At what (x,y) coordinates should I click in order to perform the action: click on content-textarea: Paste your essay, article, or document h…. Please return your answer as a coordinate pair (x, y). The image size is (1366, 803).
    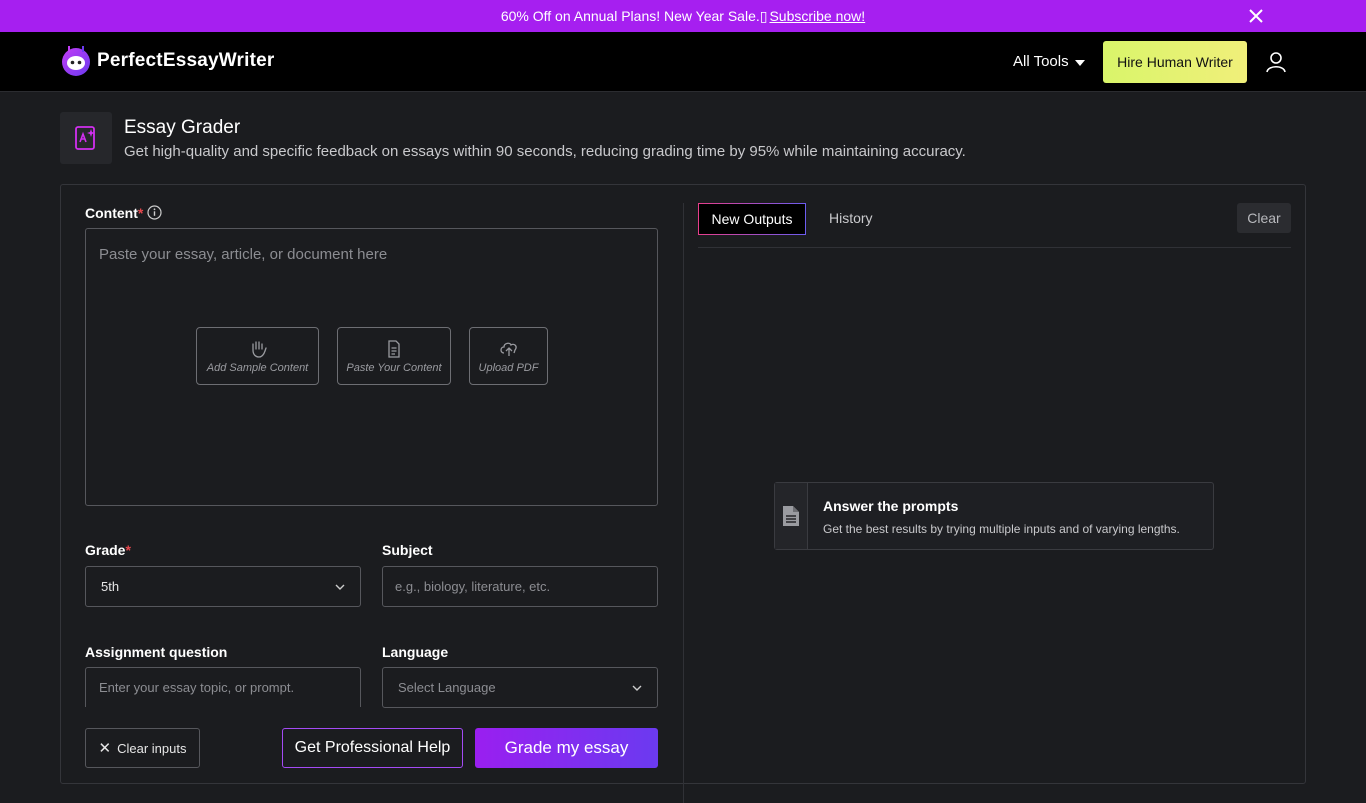
    Looking at the image, I should click on (371, 367).